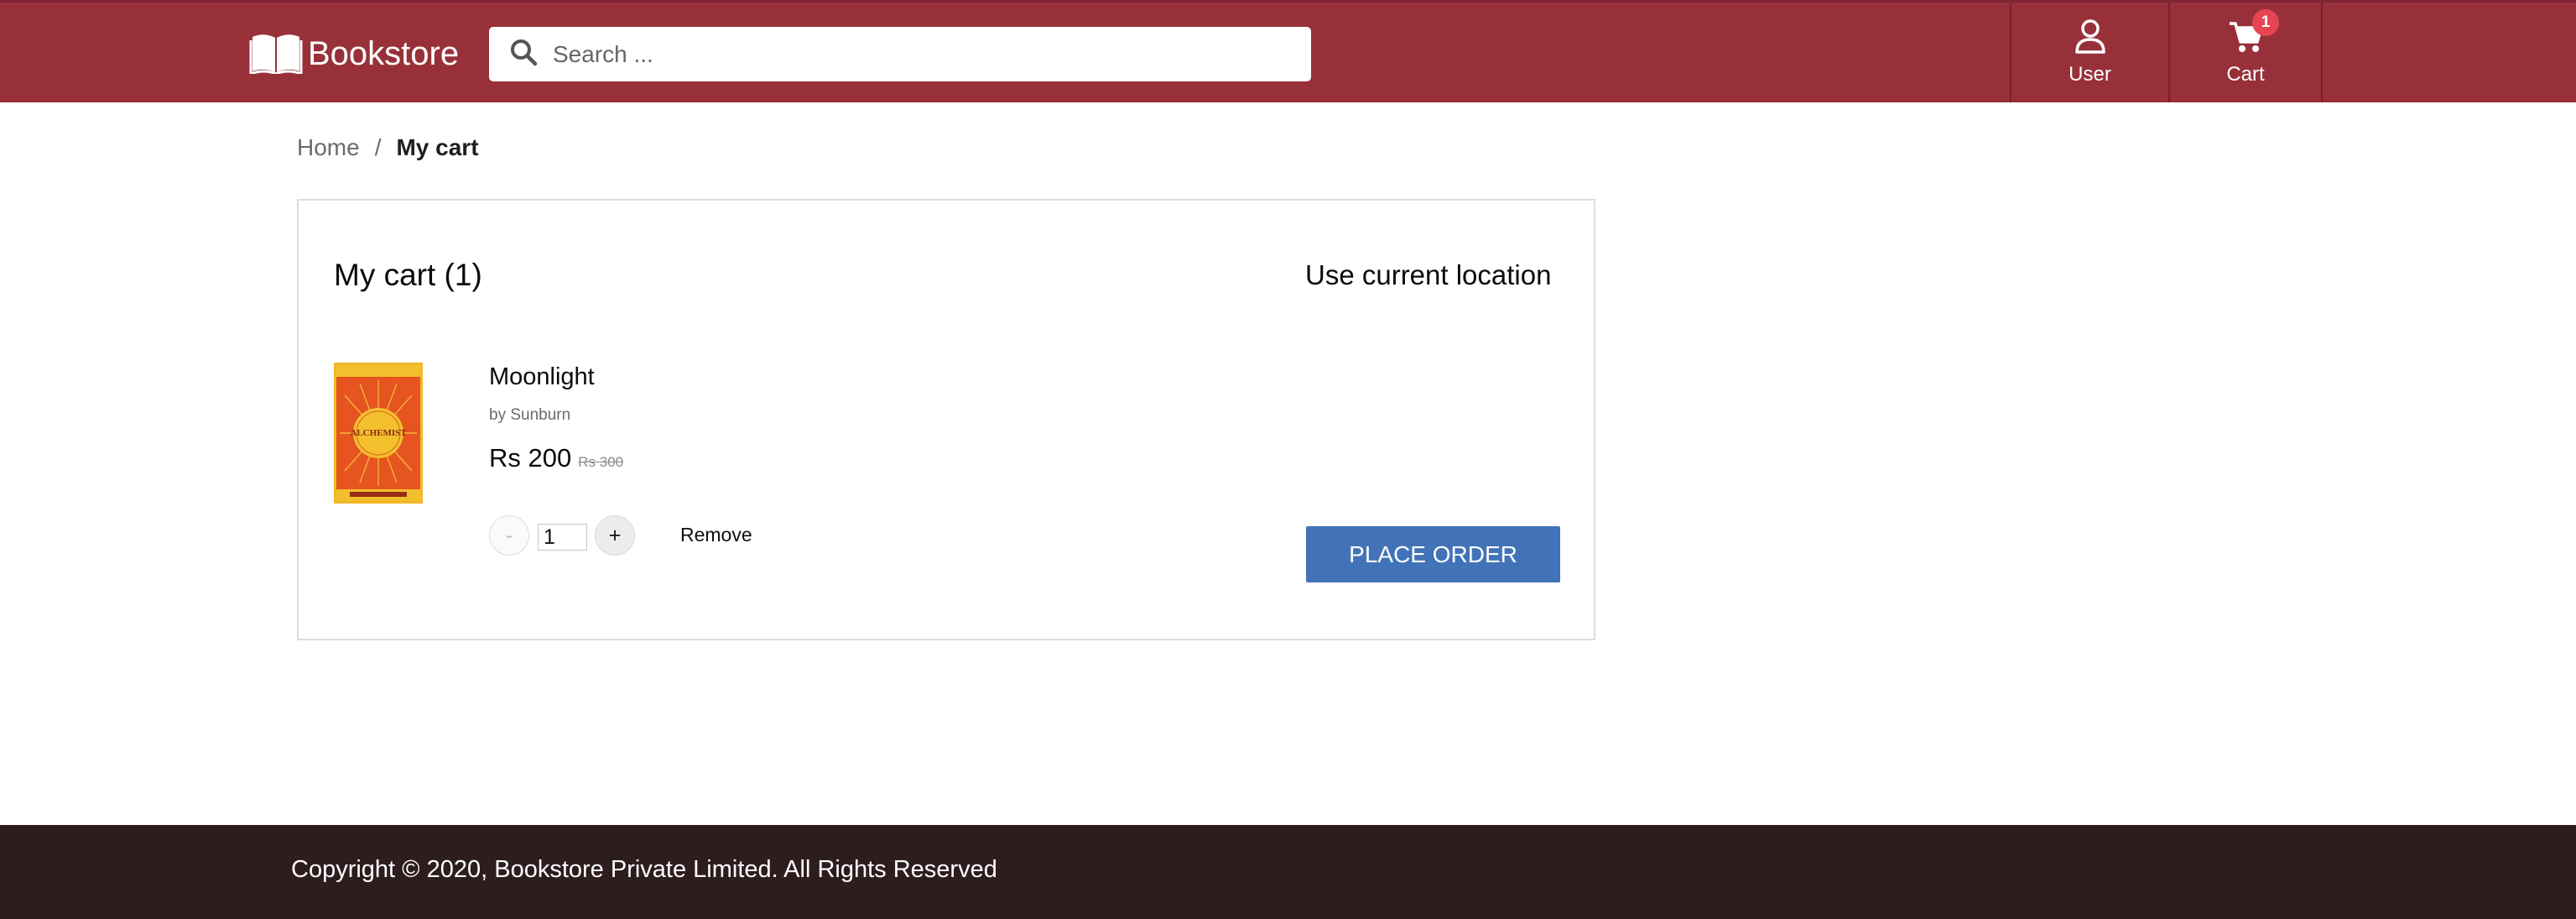 The width and height of the screenshot is (2576, 919). I want to click on place-order-button: PLACE ORDER, so click(1433, 554).